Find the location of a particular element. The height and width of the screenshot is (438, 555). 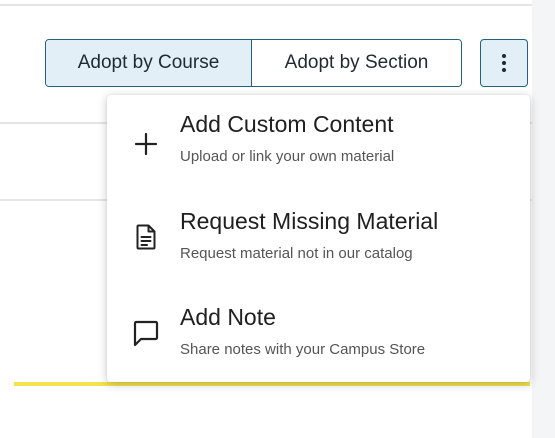

adopt-mode-toggle: Adopt by Course Adopt by Section is located at coordinates (253, 63).